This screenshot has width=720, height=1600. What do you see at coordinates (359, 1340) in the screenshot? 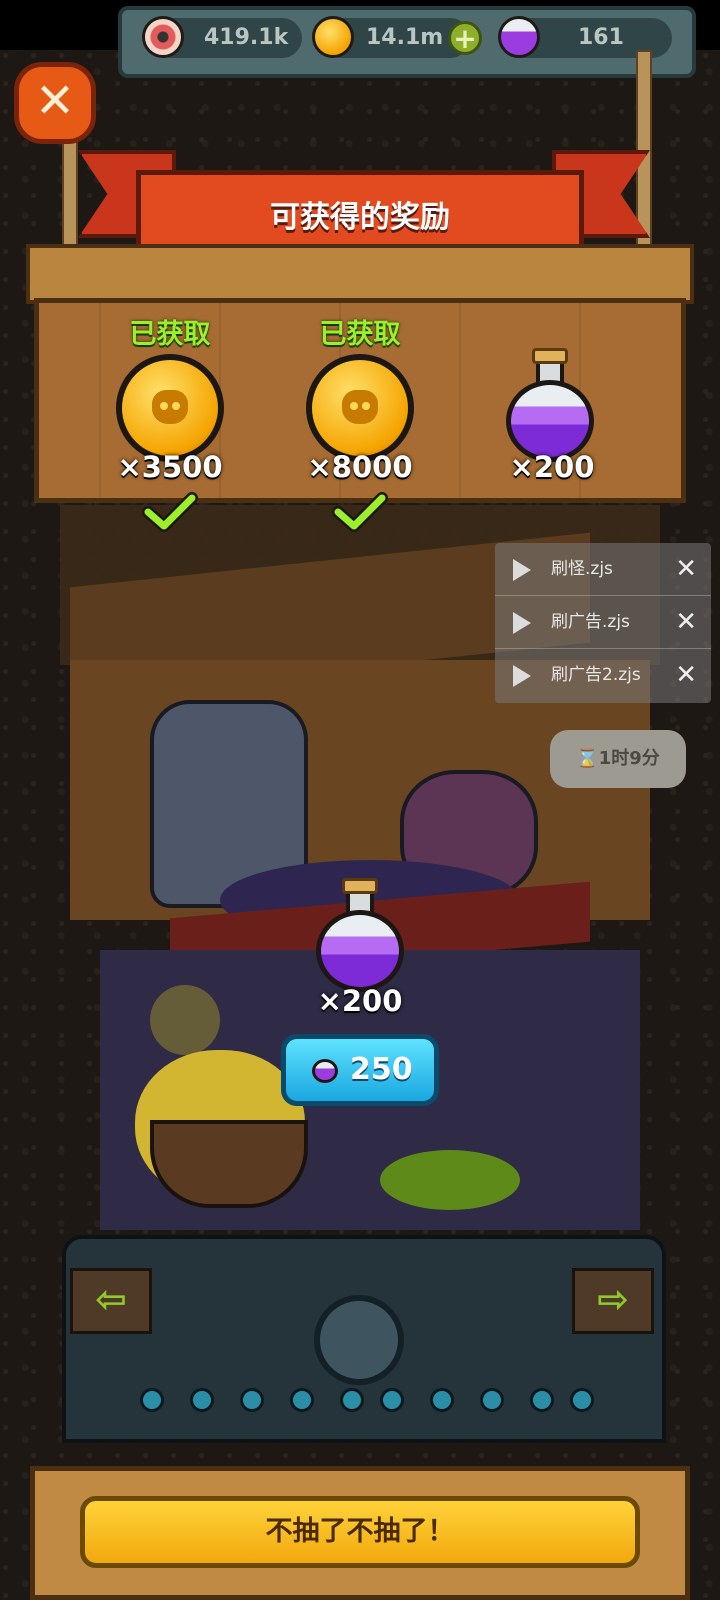
I see `machine-gear-icon` at bounding box center [359, 1340].